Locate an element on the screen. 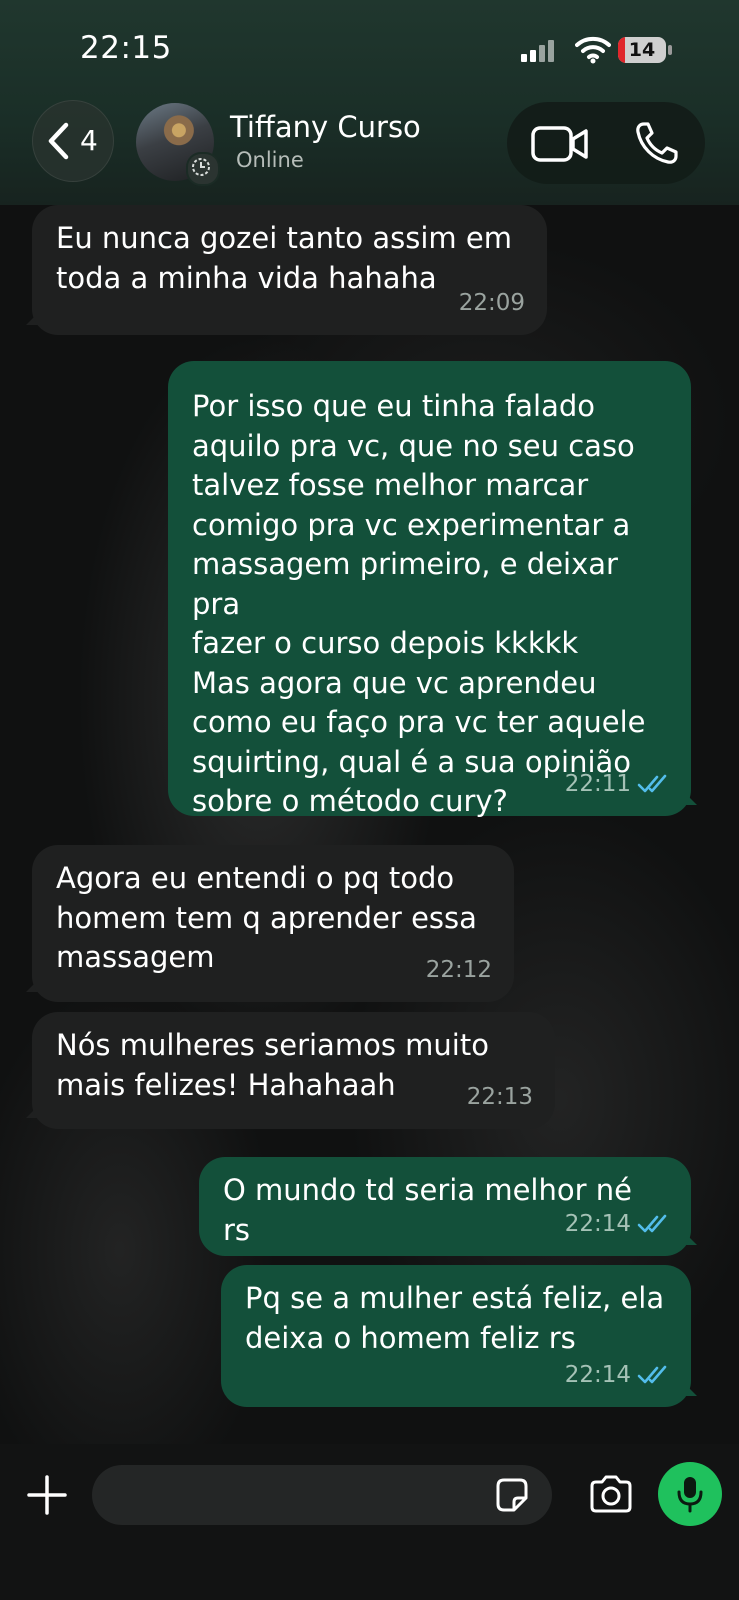  cellular-signal-icon is located at coordinates (542, 51).